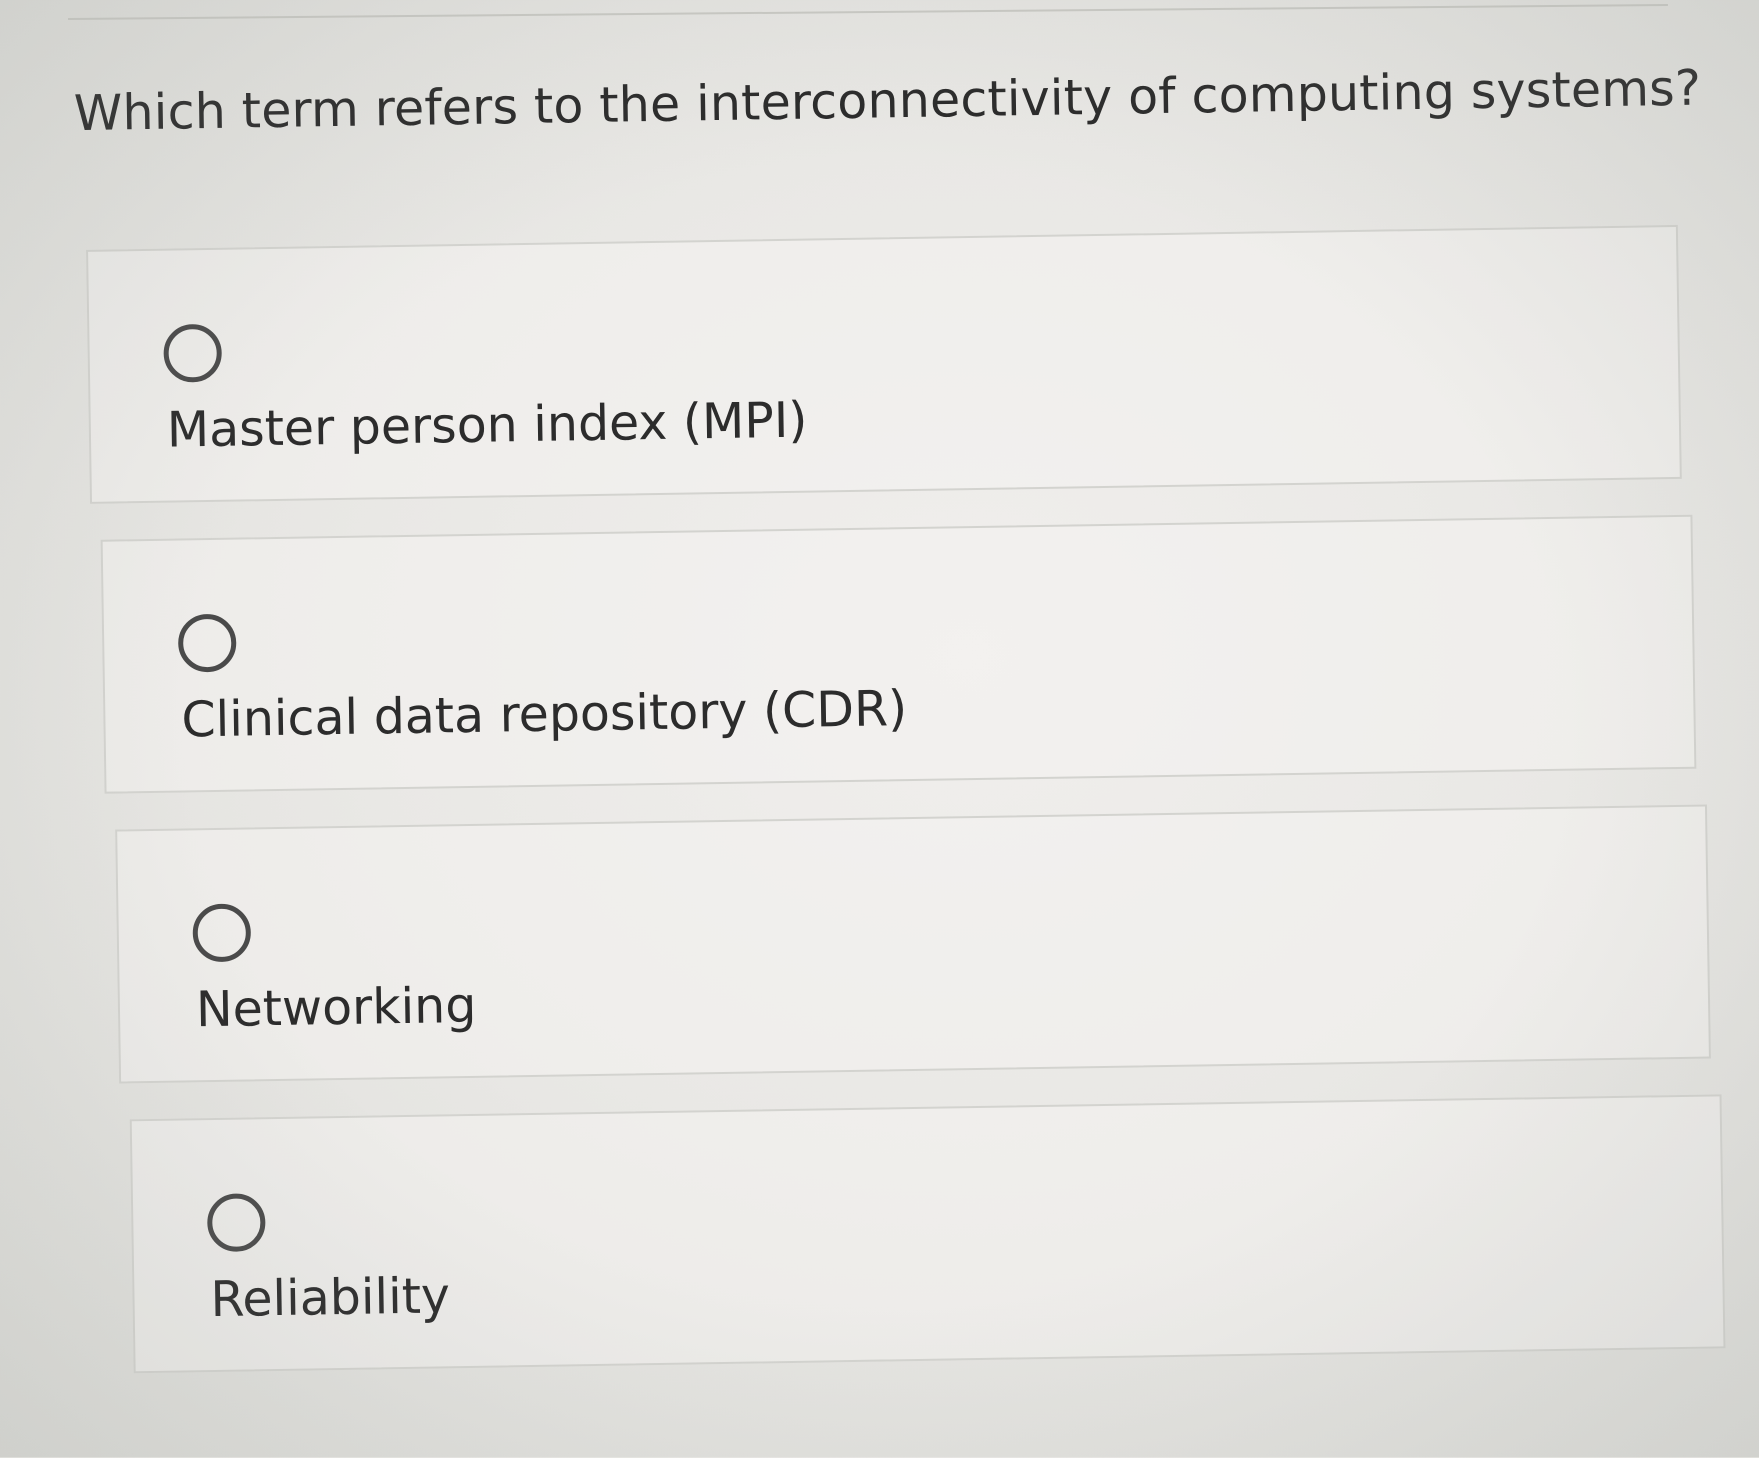  Describe the element at coordinates (336, 1007) in the screenshot. I see `answer-option-label: Networking` at that location.